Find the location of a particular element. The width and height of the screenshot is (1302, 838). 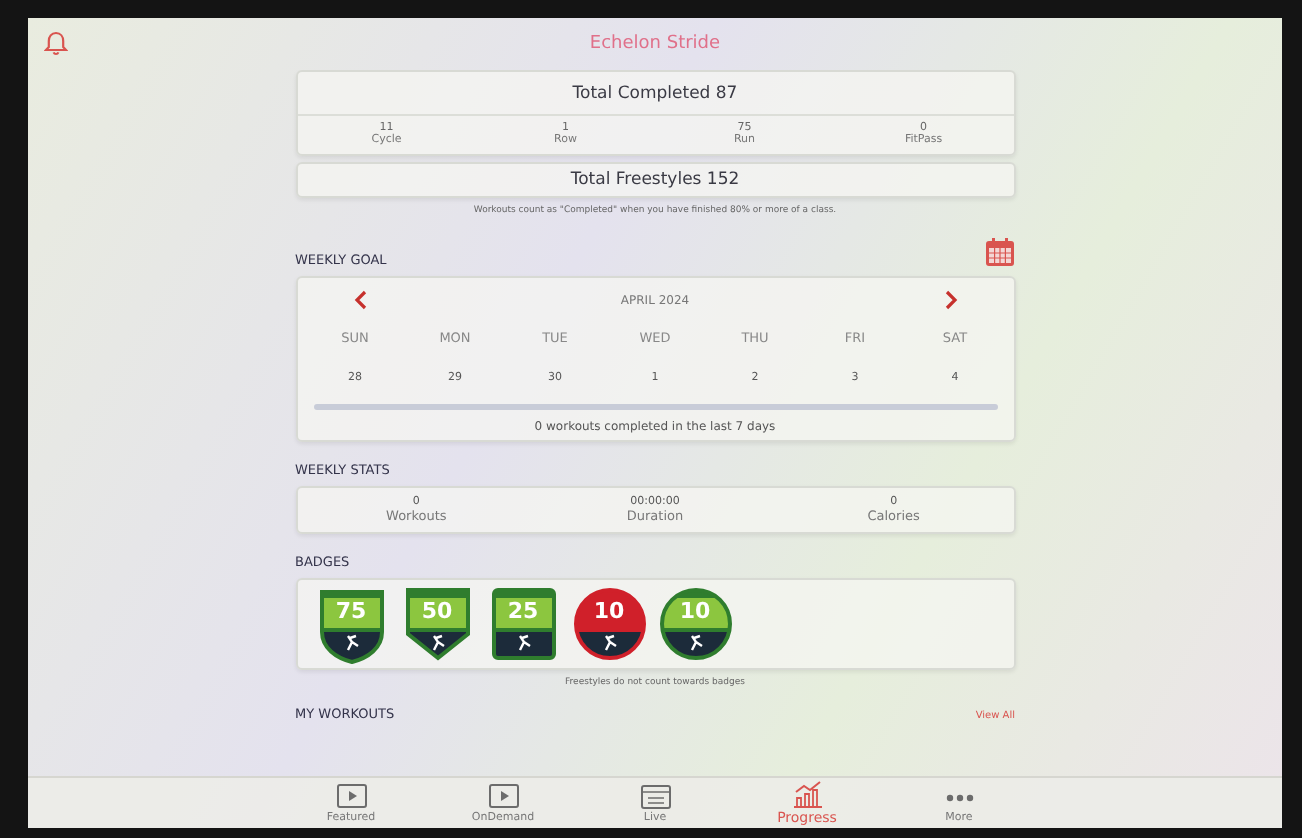

badge: 75 is located at coordinates (351, 624).